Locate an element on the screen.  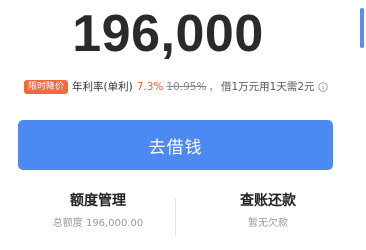
rate-description: 借1万元用1天需2元 is located at coordinates (267, 87).